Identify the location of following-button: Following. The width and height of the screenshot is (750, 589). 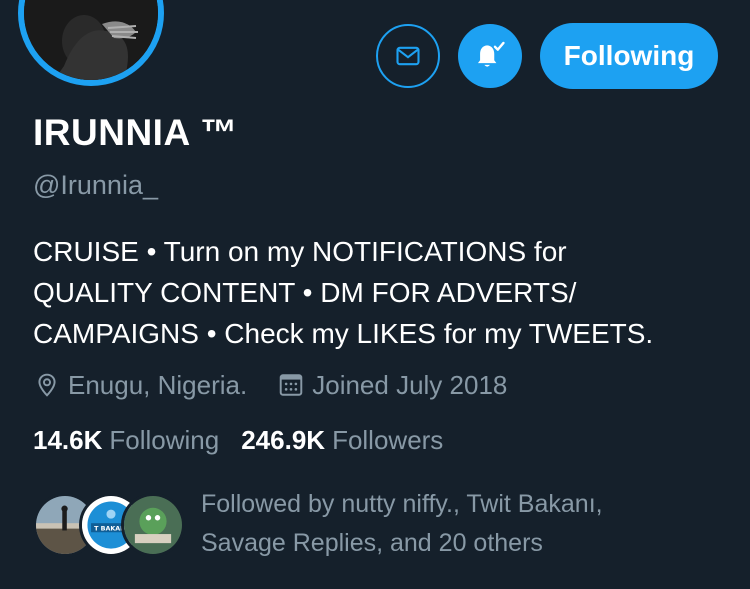
(629, 56).